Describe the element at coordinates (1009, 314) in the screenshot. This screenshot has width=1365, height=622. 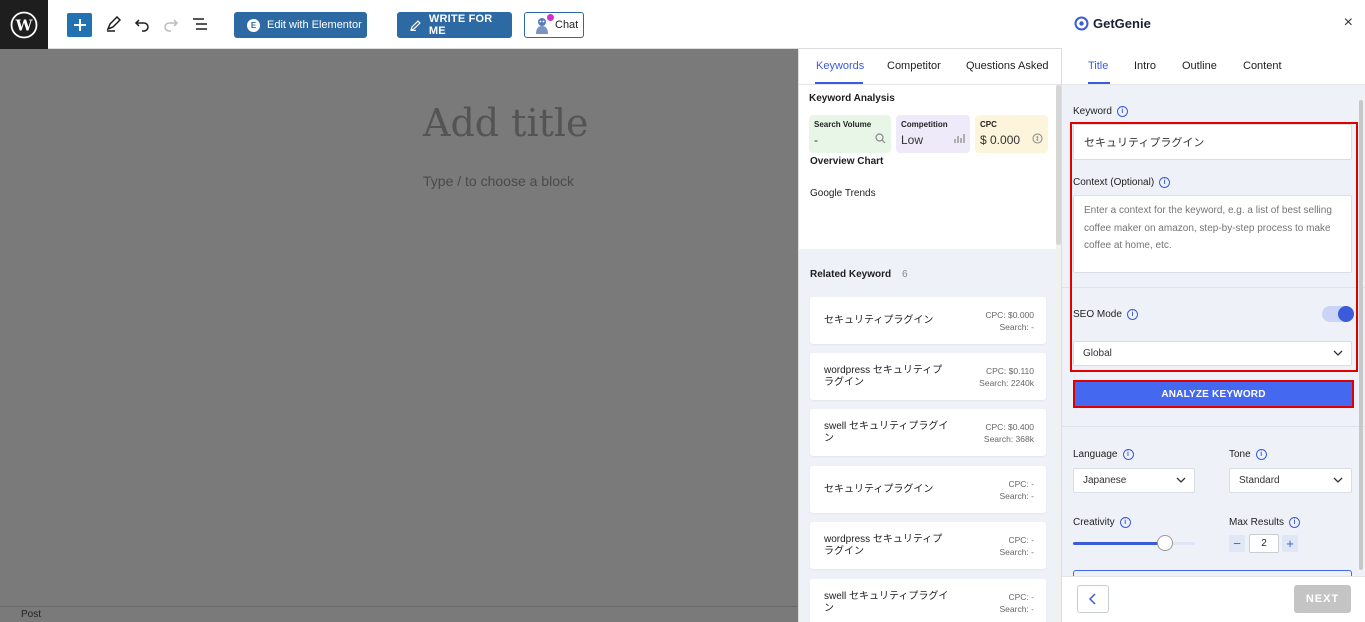
I see `related-keyword-cpc: CPC: $0.000` at that location.